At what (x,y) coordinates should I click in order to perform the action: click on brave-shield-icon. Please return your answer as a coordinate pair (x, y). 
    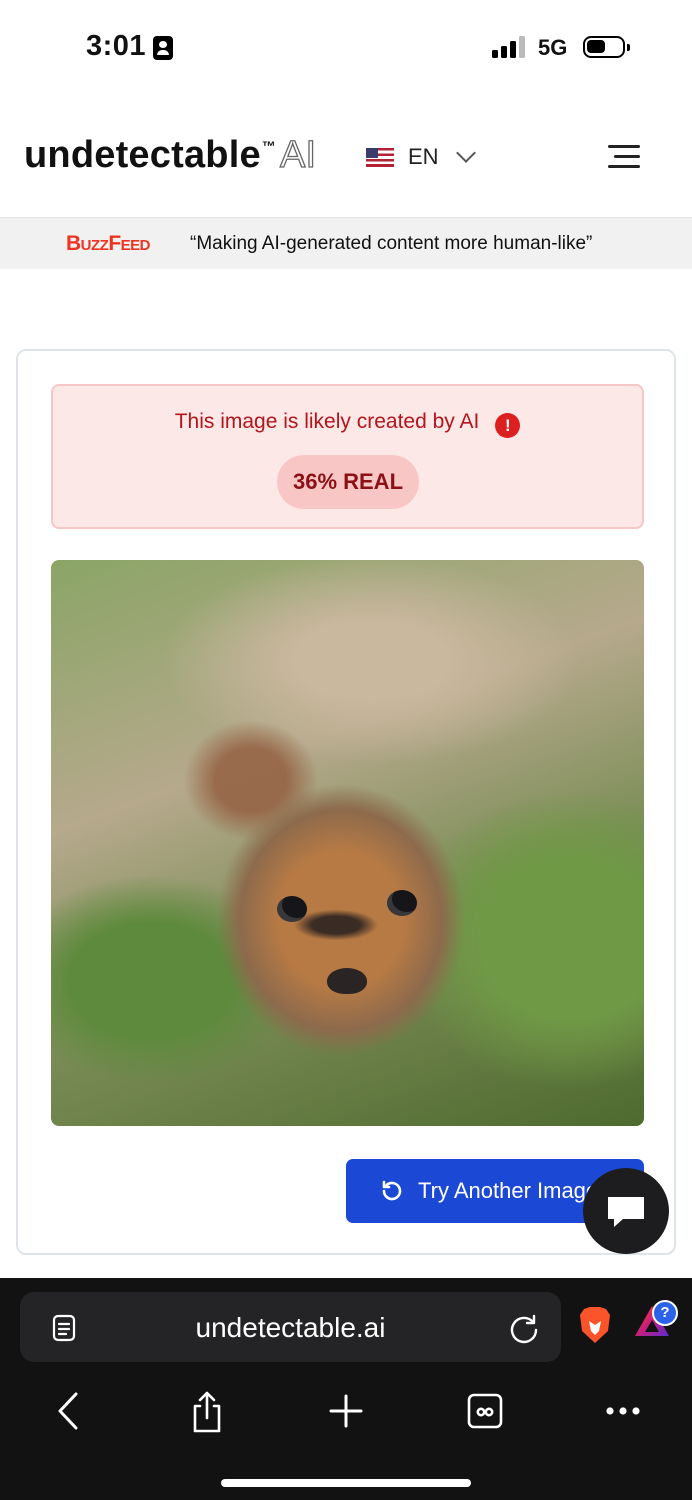
    Looking at the image, I should click on (595, 1325).